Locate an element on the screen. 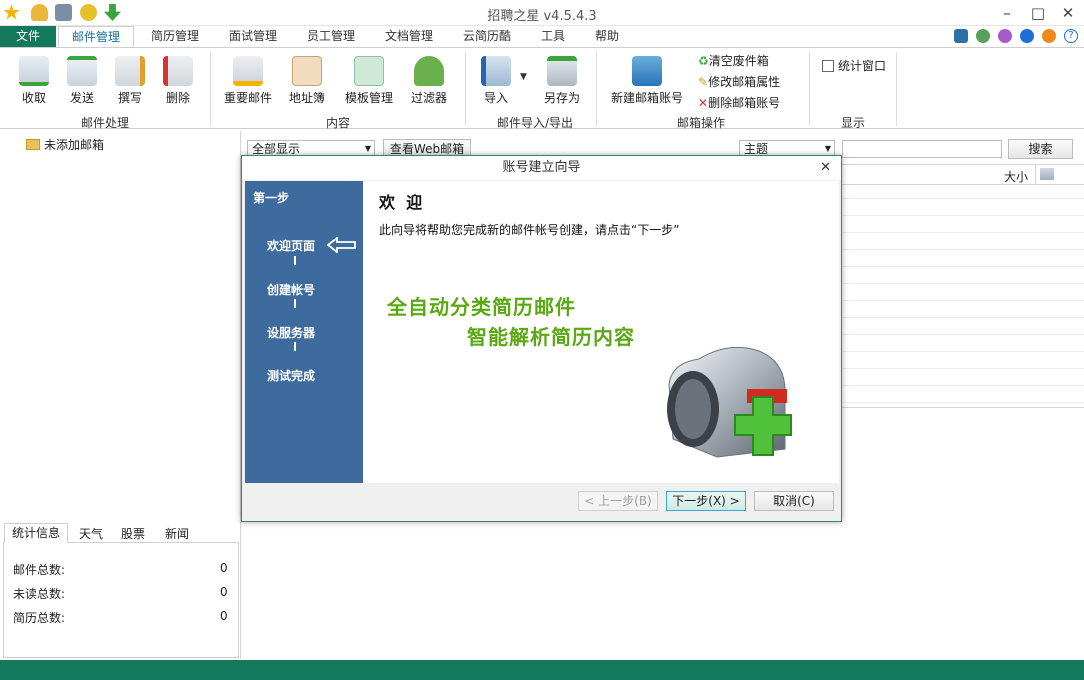 Image resolution: width=1084 pixels, height=680 pixels. mailbox-icon is located at coordinates (647, 71).